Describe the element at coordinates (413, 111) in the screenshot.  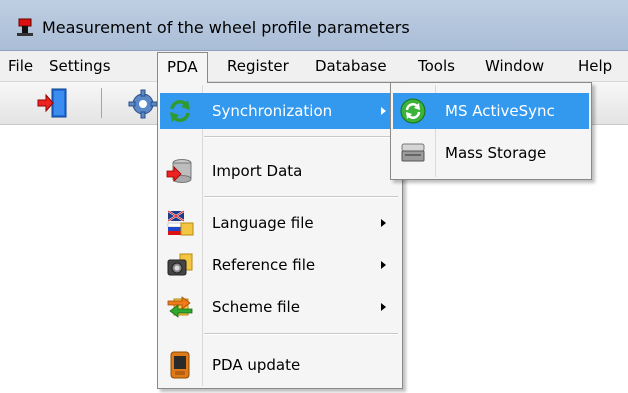
I see `activesync-icon` at that location.